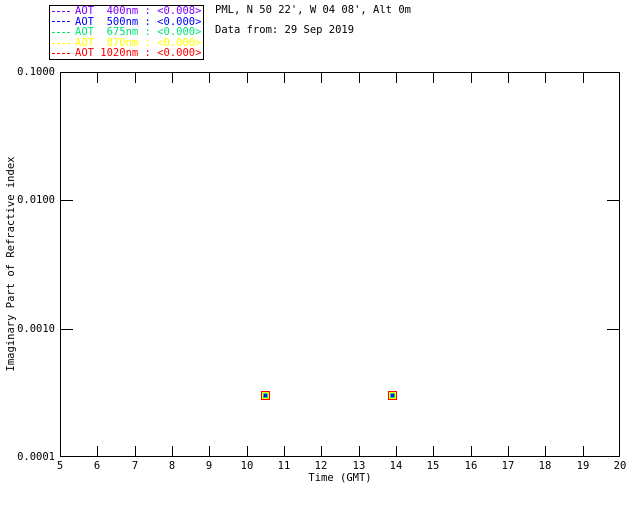 The height and width of the screenshot is (512, 640). What do you see at coordinates (396, 466) in the screenshot?
I see `x-tick-label: 14` at bounding box center [396, 466].